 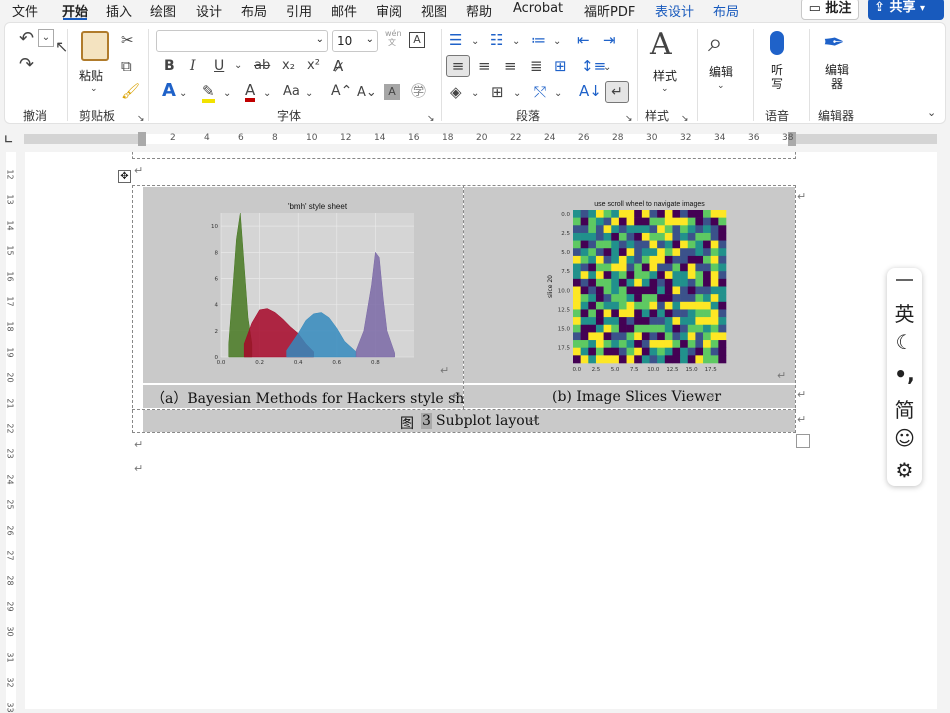 I want to click on font-size-combobox: 10 ⌄, so click(x=355, y=41).